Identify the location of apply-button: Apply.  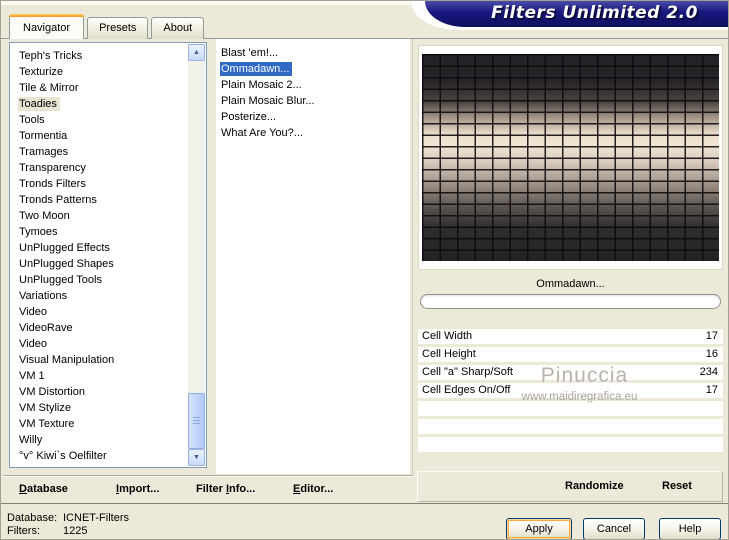
(539, 528).